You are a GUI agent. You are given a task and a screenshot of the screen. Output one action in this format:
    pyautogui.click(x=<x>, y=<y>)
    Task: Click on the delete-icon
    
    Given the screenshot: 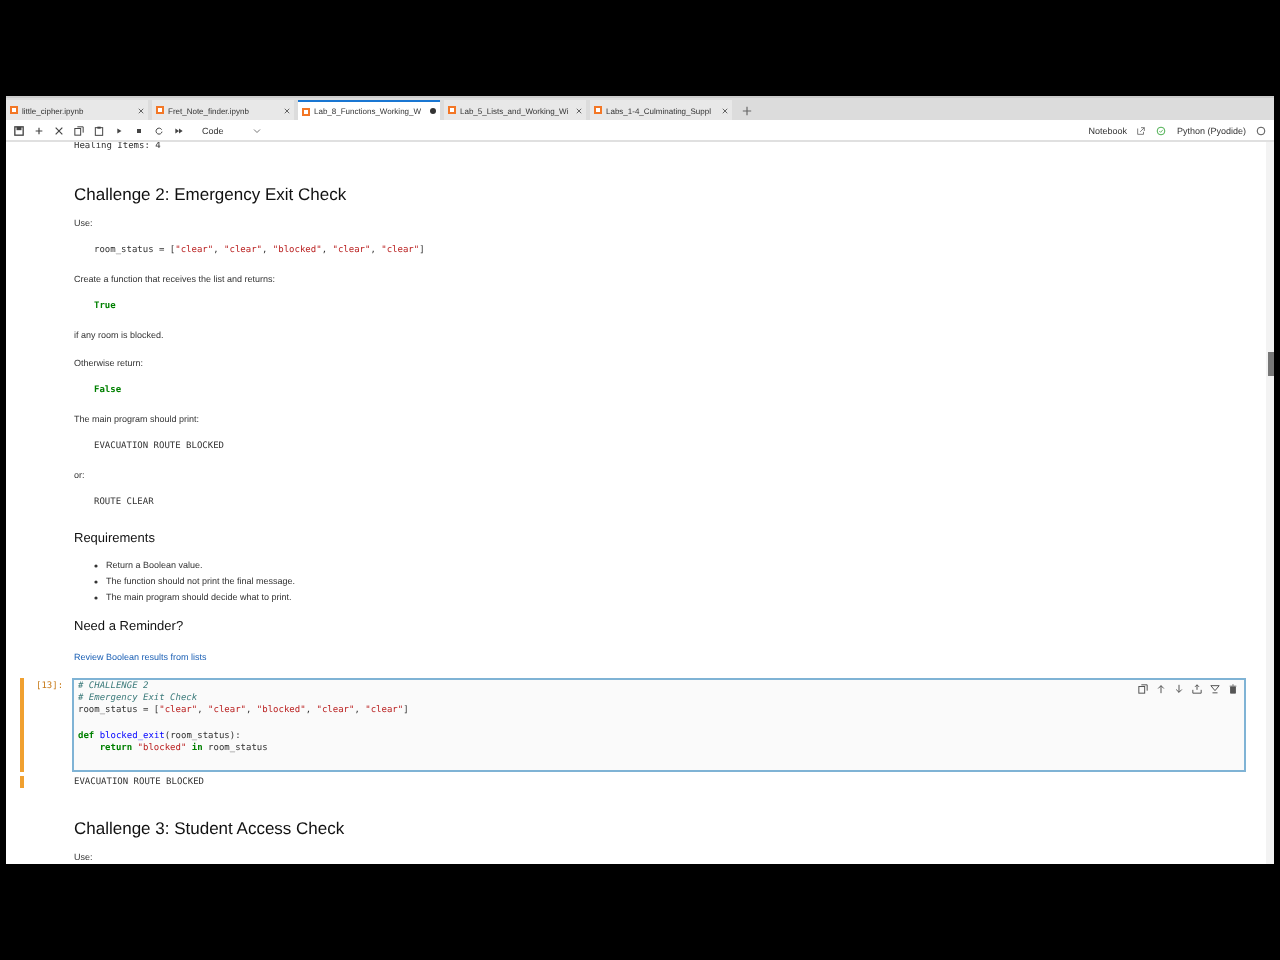 What is the action you would take?
    pyautogui.click(x=1233, y=689)
    